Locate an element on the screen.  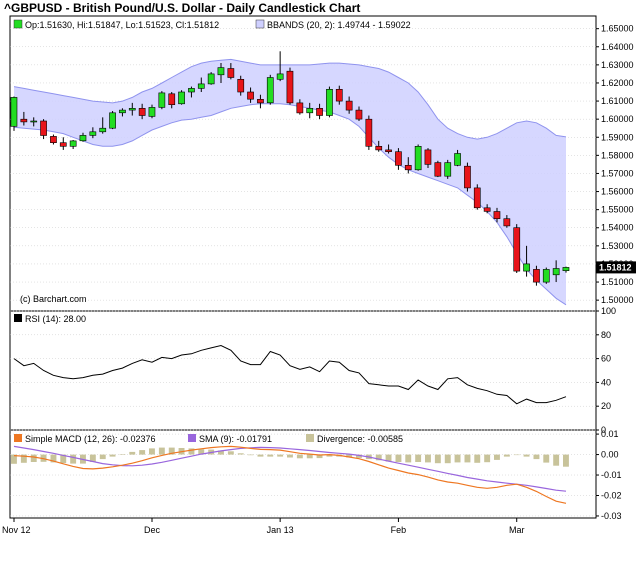
ohlc-legend-swatch is located at coordinates (18, 24).